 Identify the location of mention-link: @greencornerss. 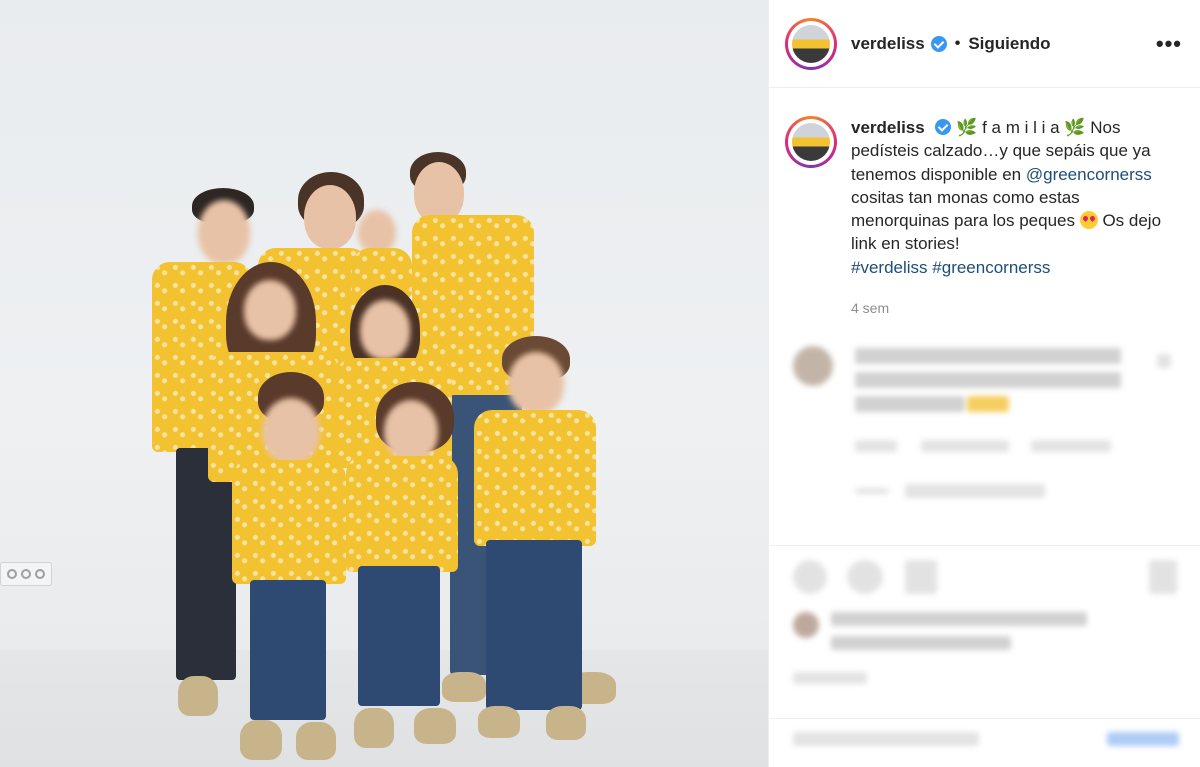
(1089, 174).